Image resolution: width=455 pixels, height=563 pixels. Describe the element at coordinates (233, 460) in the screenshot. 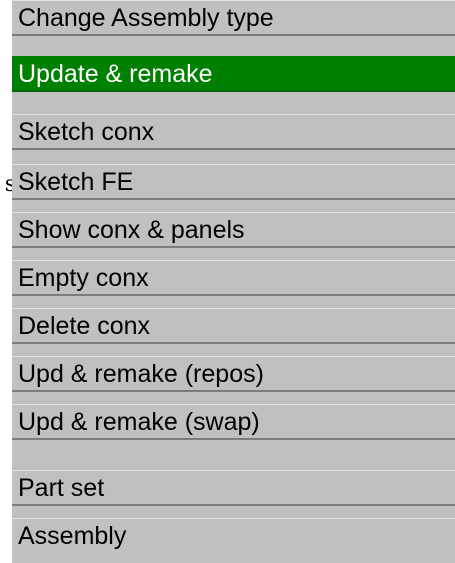

I see `menu-separator` at that location.